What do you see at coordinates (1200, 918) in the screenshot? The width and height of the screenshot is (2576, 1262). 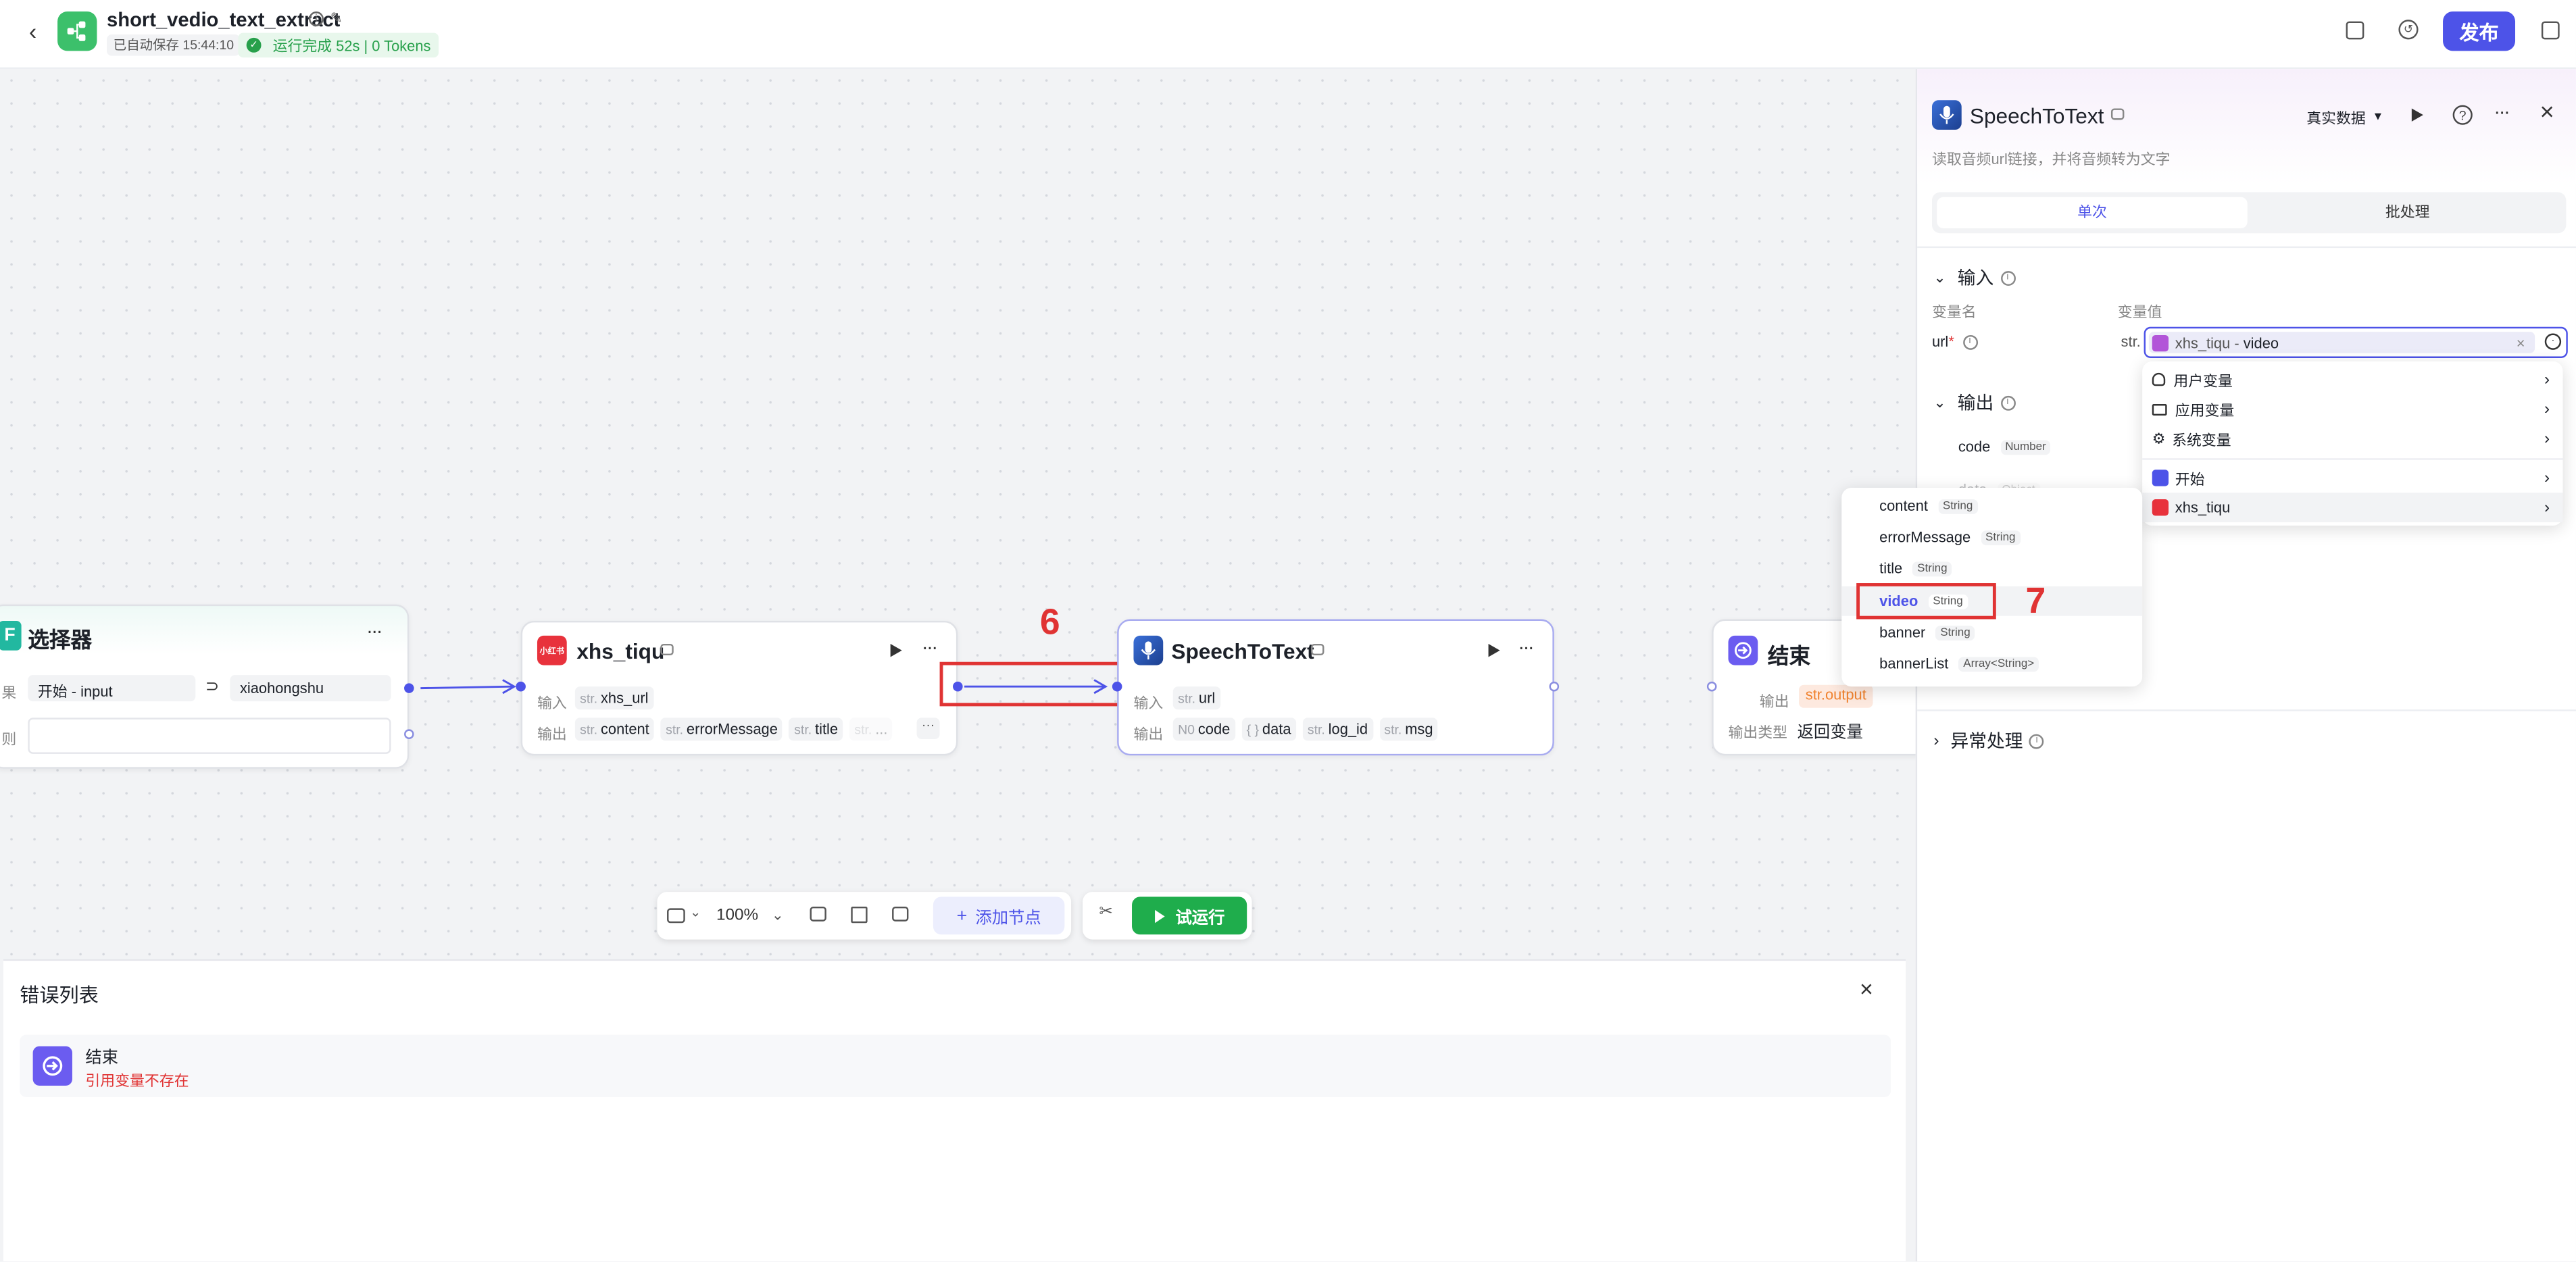 I see `test-run-label: 试运行` at bounding box center [1200, 918].